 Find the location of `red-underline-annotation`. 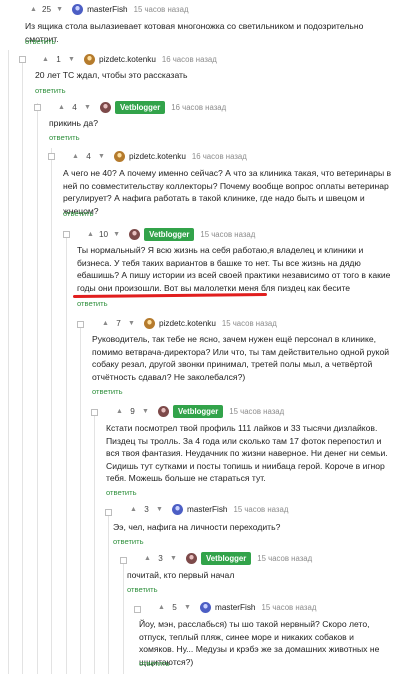

red-underline-annotation is located at coordinates (170, 295).